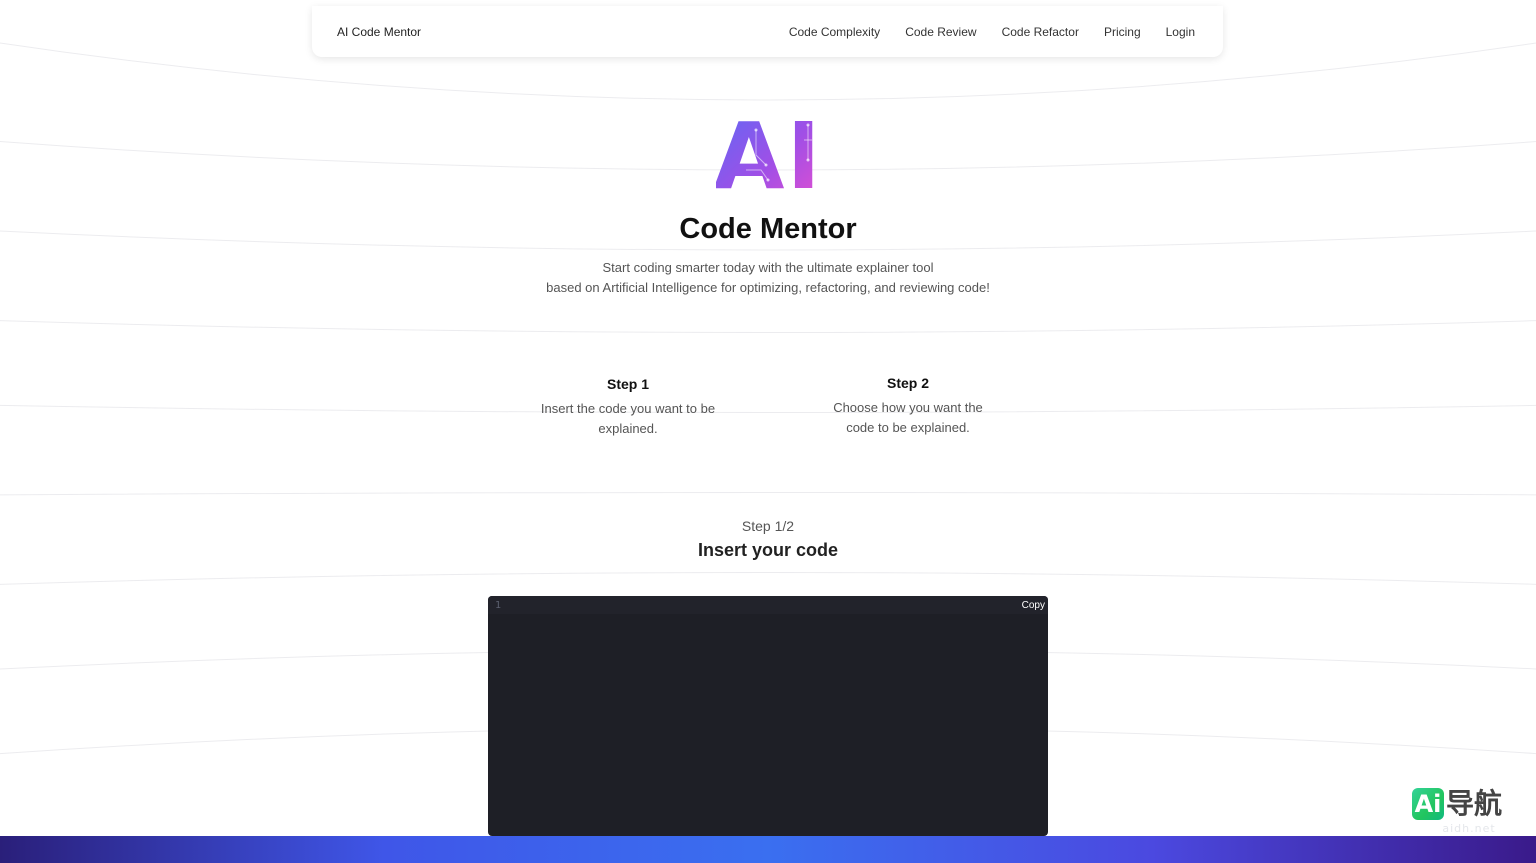 Image resolution: width=1536 pixels, height=863 pixels. Describe the element at coordinates (768, 716) in the screenshot. I see `code-editor: 1 Copy` at that location.